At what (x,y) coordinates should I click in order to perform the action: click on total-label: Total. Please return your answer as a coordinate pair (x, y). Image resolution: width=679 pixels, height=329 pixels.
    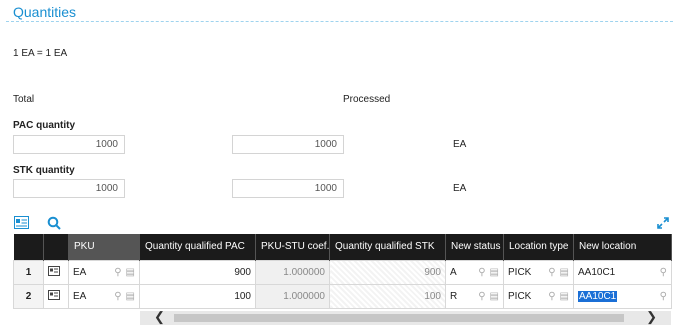
    Looking at the image, I should click on (24, 99).